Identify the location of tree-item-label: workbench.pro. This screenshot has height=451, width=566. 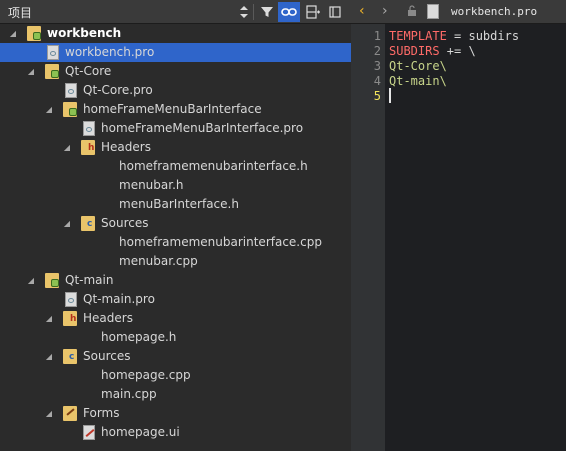
(110, 52).